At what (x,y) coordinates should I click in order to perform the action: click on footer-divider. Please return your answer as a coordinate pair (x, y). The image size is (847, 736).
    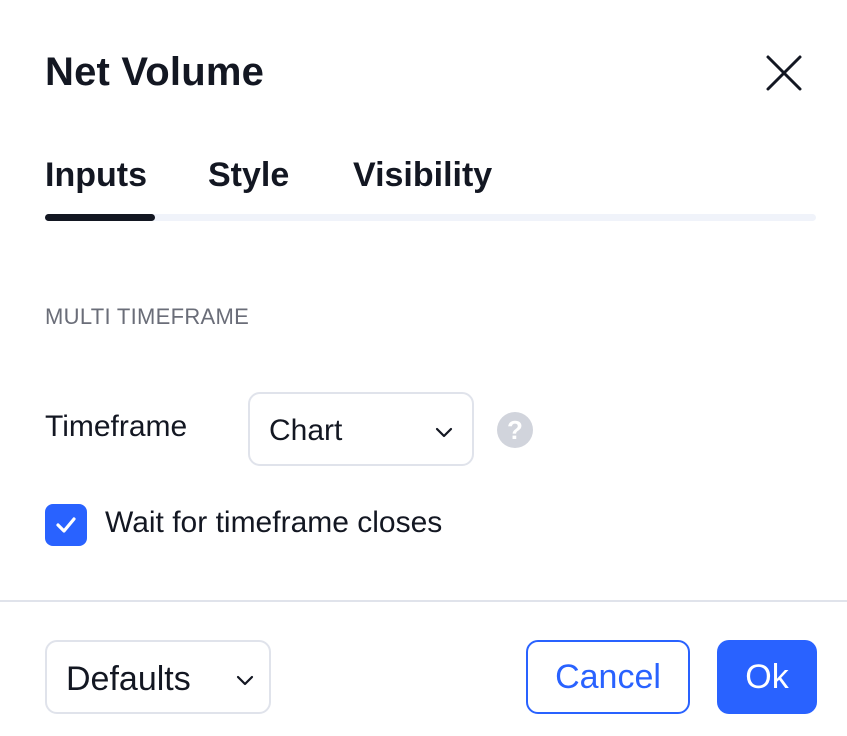
    Looking at the image, I should click on (423, 601).